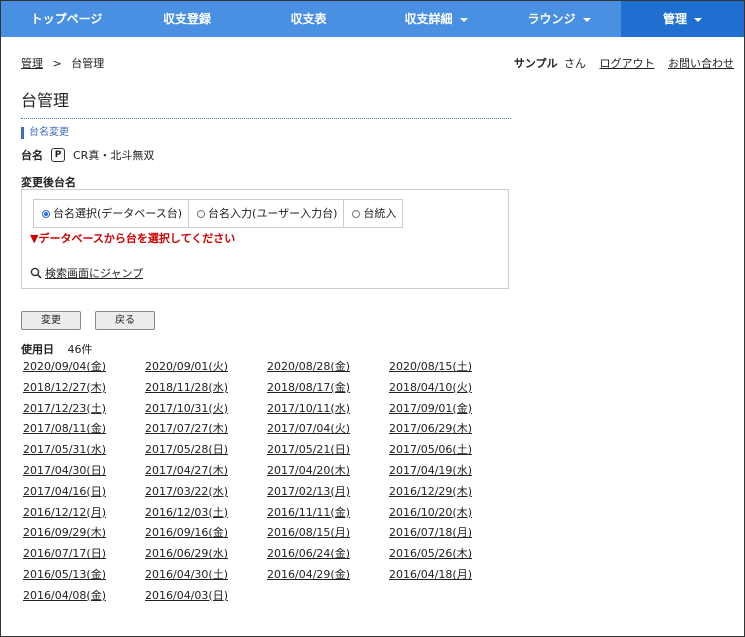  Describe the element at coordinates (206, 430) in the screenshot. I see `usage-date-link: 2017/07/27(木)` at that location.